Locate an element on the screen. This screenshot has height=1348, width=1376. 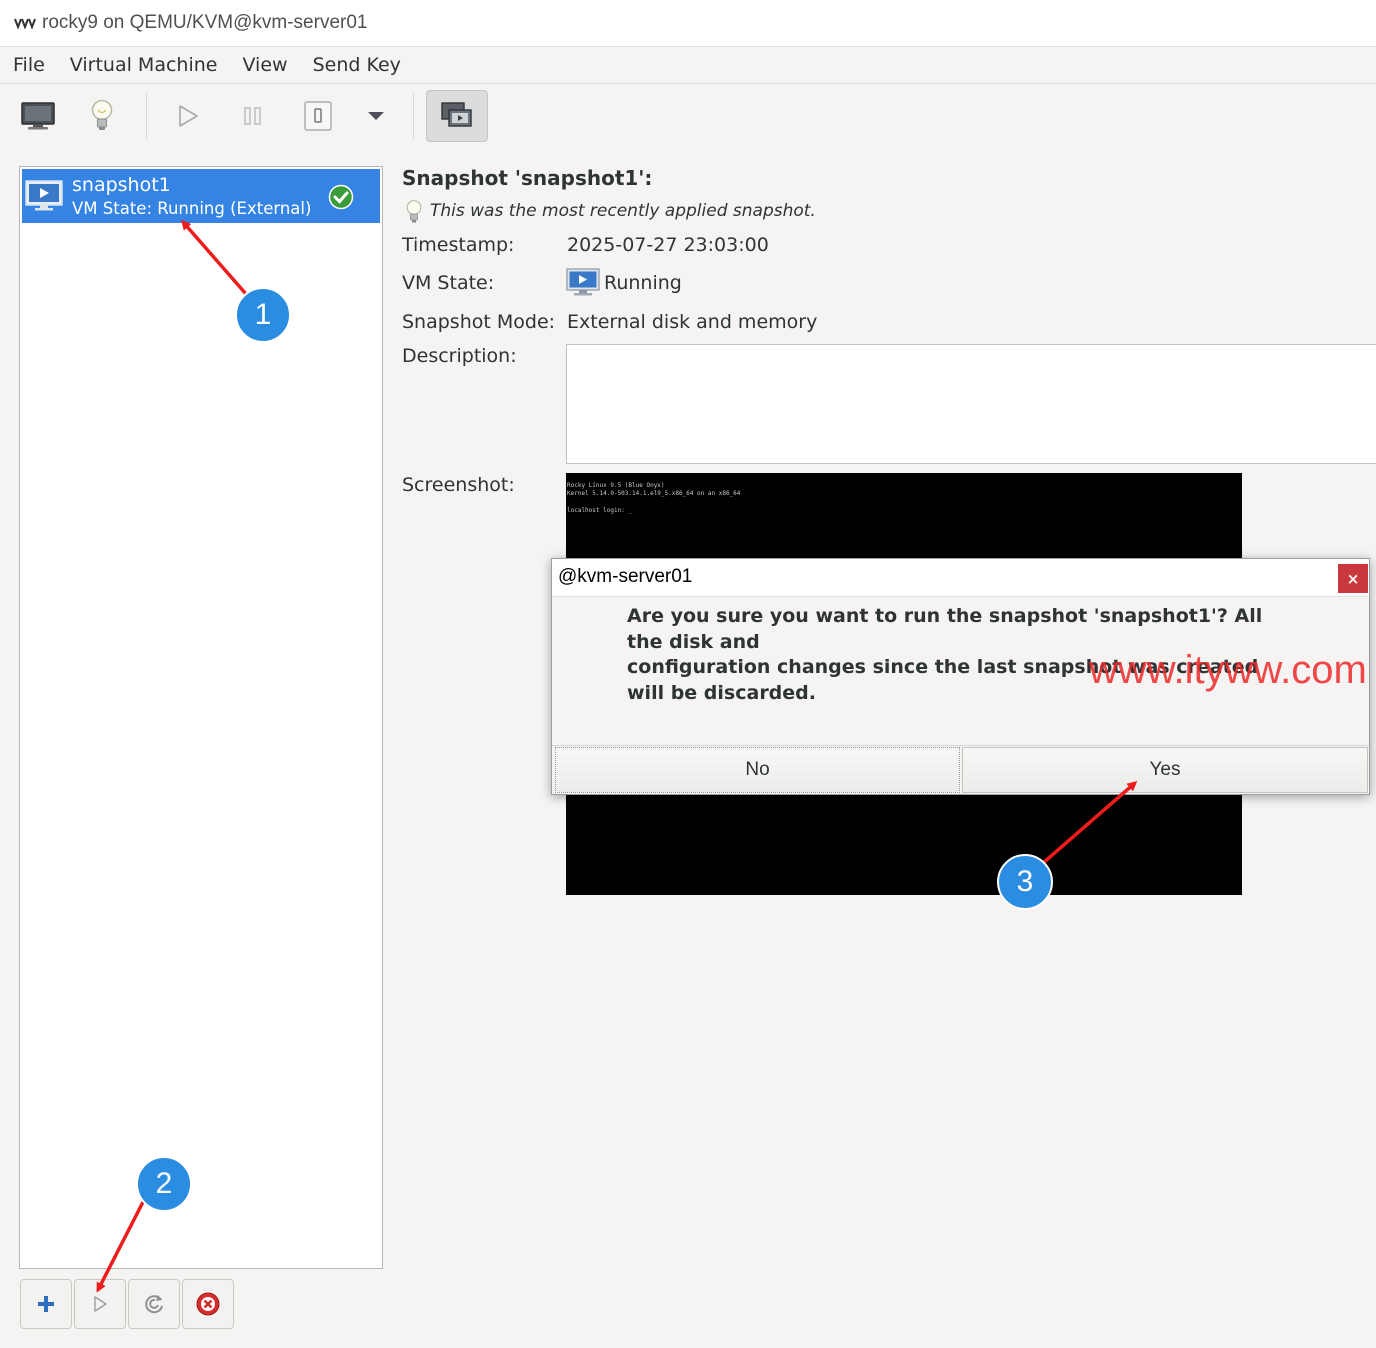
annotation-badge-1: 1 is located at coordinates (263, 315).